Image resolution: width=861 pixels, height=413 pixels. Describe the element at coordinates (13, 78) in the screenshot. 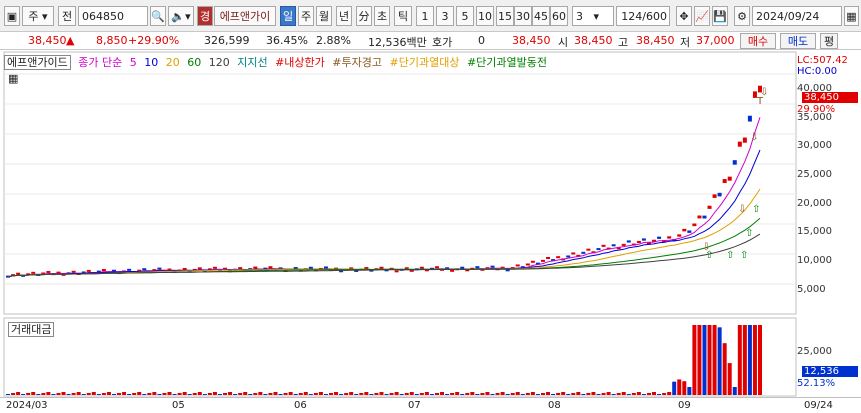

I see `grid-icon: ▦` at that location.